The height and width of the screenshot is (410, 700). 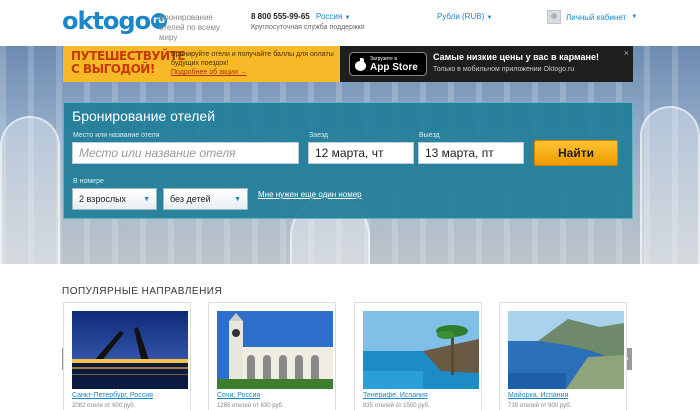 What do you see at coordinates (395, 395) in the screenshot?
I see `destination-name: Тенерифе, Испания` at bounding box center [395, 395].